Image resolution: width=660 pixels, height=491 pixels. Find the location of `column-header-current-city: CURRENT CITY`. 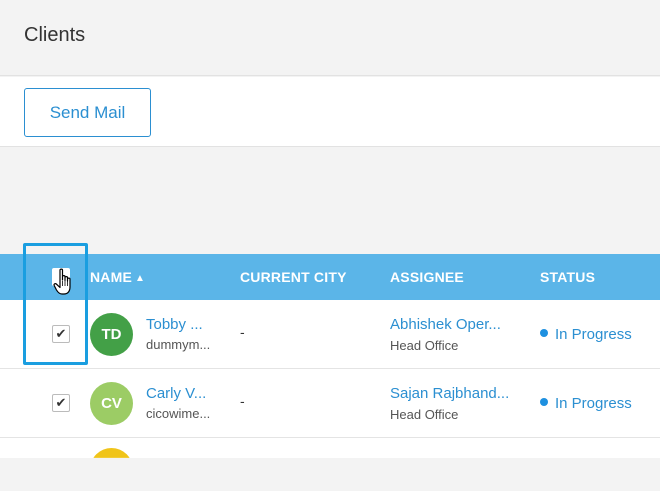

column-header-current-city: CURRENT CITY is located at coordinates (293, 277).